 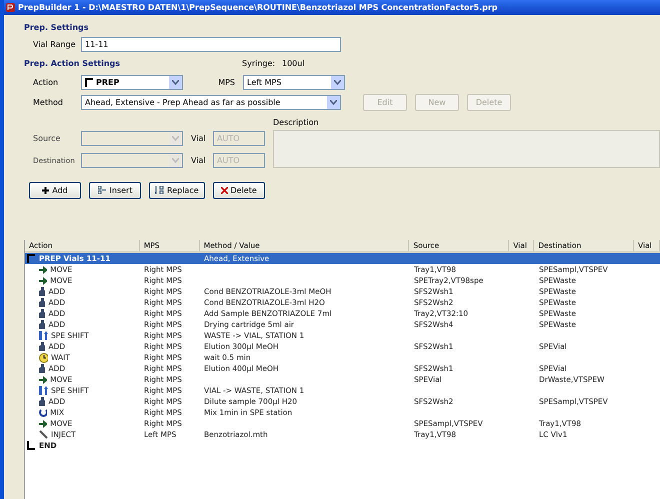 I want to click on vial-range-field: 11-11, so click(x=211, y=44).